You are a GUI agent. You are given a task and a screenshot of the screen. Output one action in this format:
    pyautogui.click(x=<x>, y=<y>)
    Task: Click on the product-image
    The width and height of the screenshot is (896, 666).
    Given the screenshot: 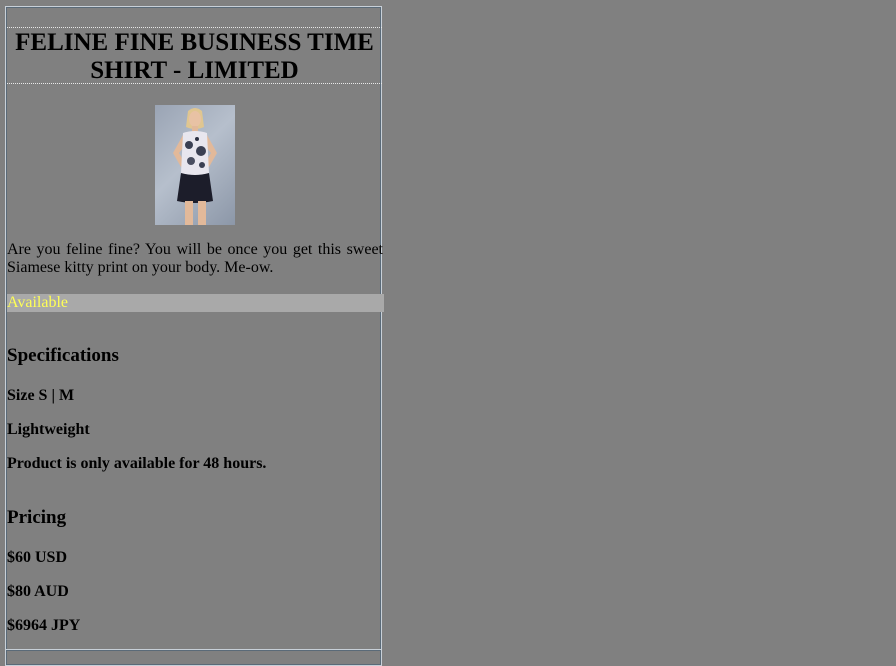 What is the action you would take?
    pyautogui.click(x=195, y=165)
    